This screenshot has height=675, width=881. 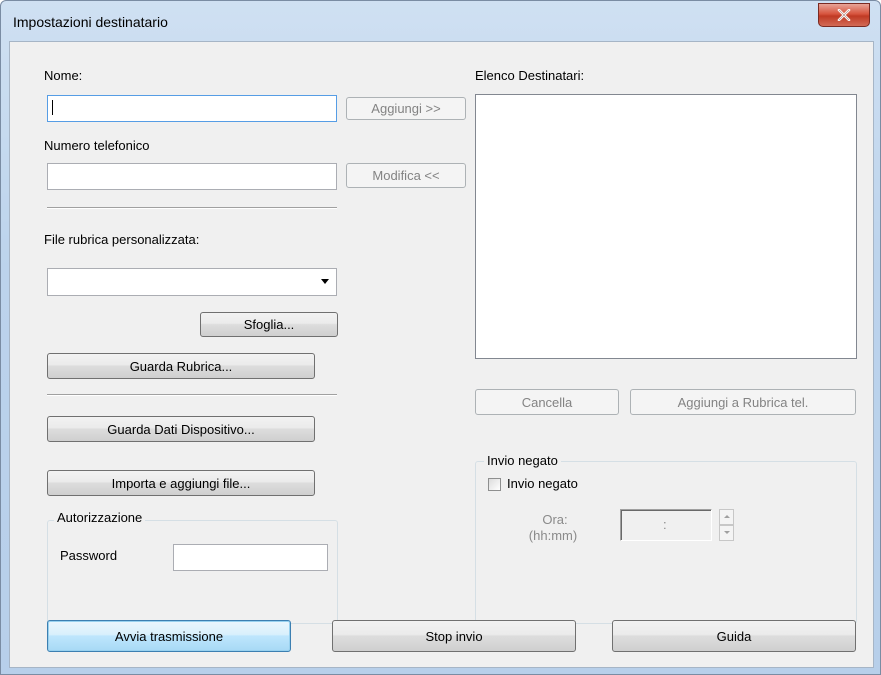 I want to click on authorization-group-label: Autorizzazione, so click(x=100, y=517).